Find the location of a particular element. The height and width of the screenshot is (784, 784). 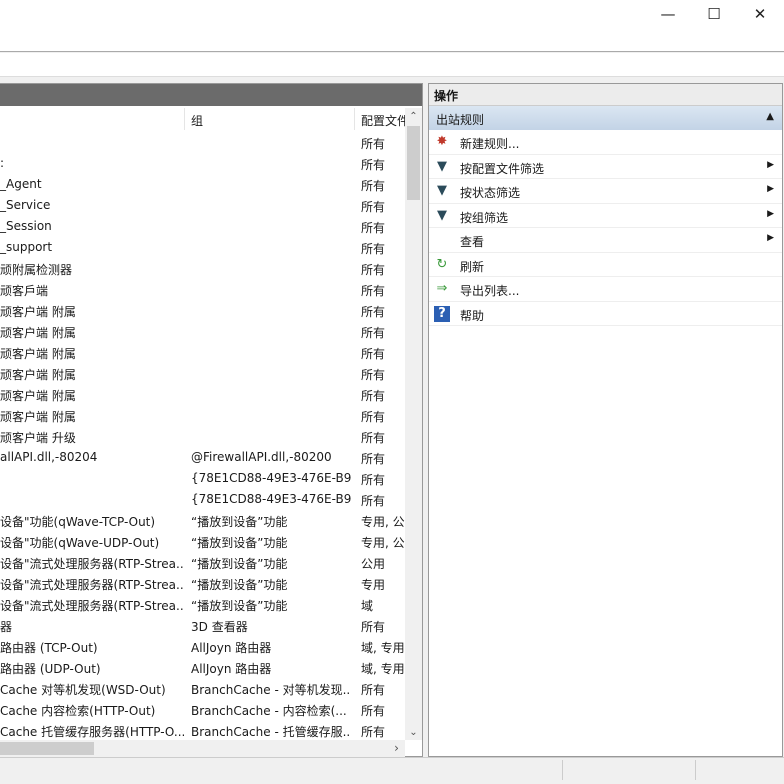

table-row: 设备"功能(qWave-TCP-Out) “播放到设备”功能 专用, 公 is located at coordinates (202, 520).